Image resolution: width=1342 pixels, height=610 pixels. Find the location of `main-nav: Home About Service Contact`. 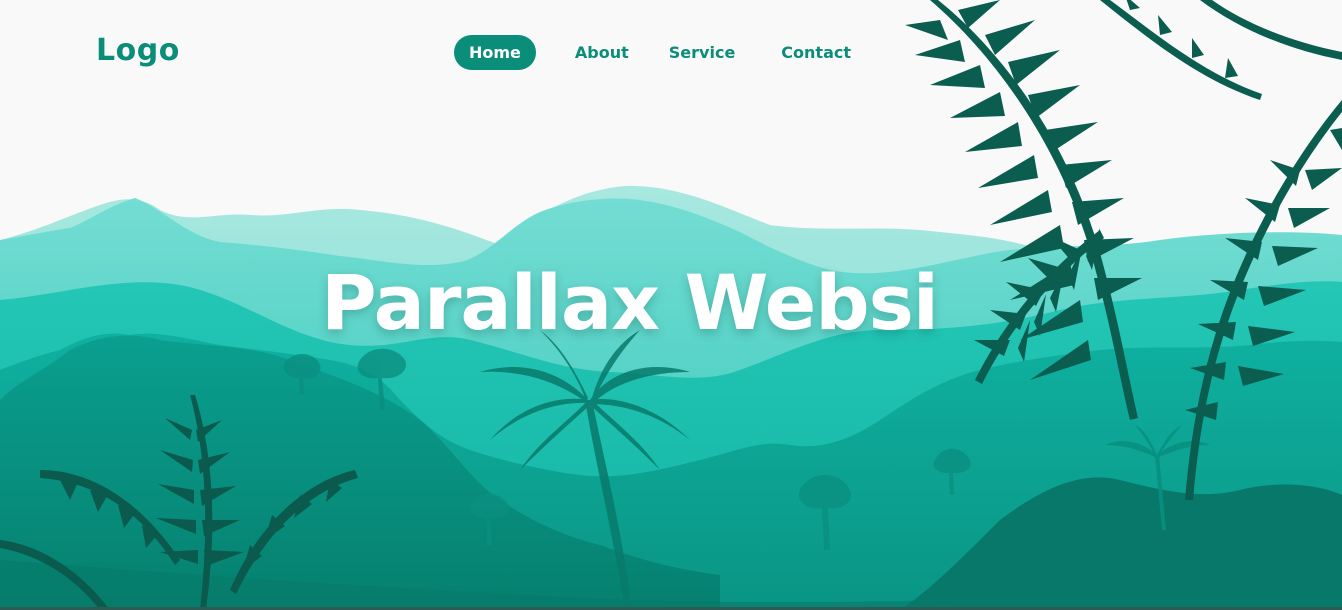

main-nav: Home About Service Contact is located at coordinates (665, 52).